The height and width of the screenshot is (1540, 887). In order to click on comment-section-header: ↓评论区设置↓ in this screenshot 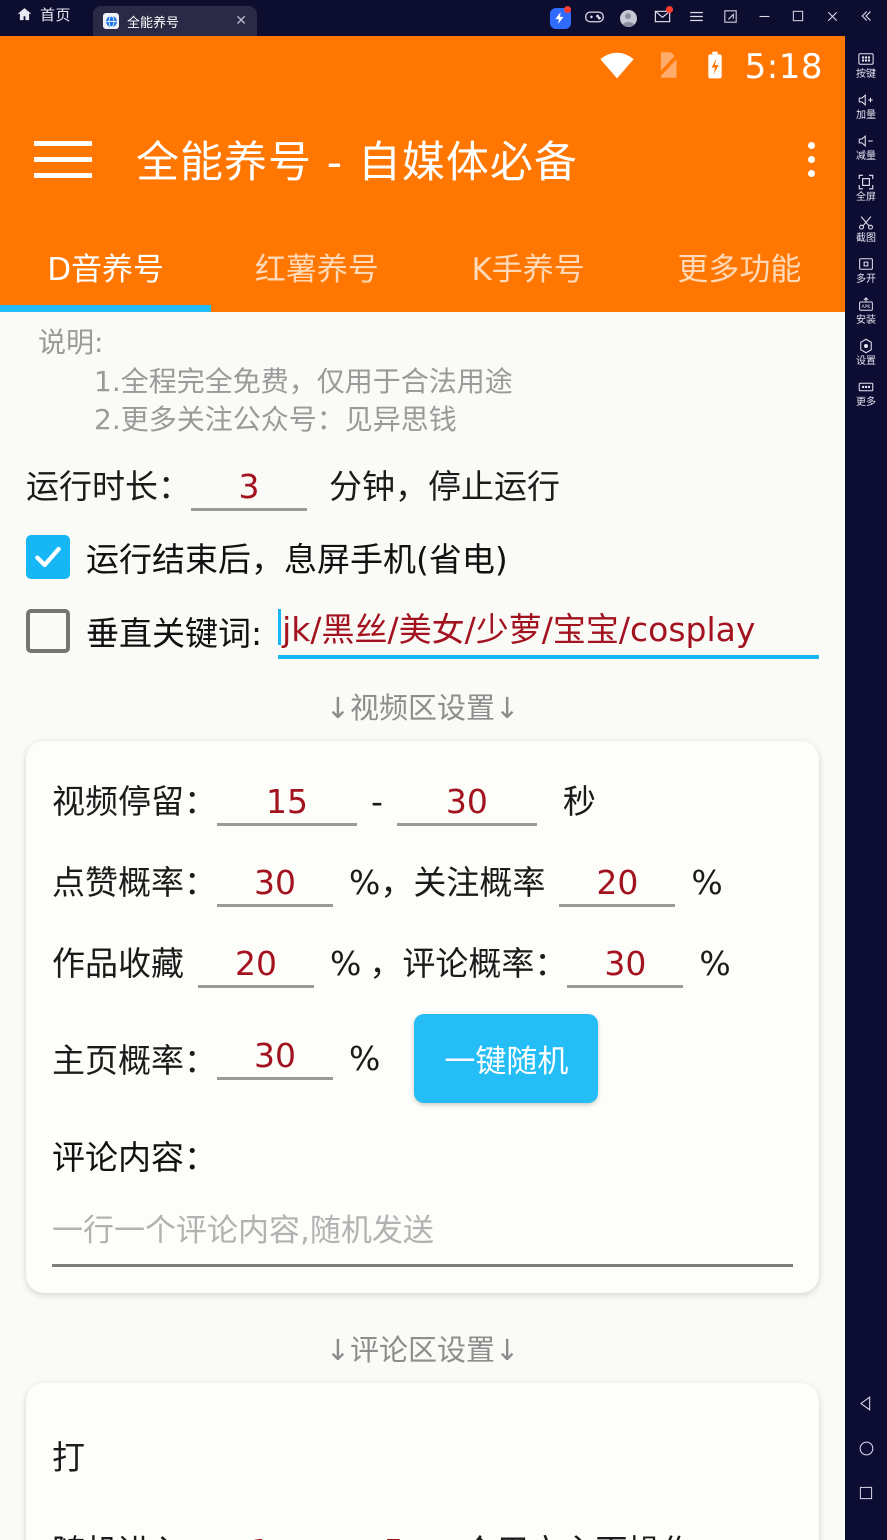, I will do `click(422, 1349)`.